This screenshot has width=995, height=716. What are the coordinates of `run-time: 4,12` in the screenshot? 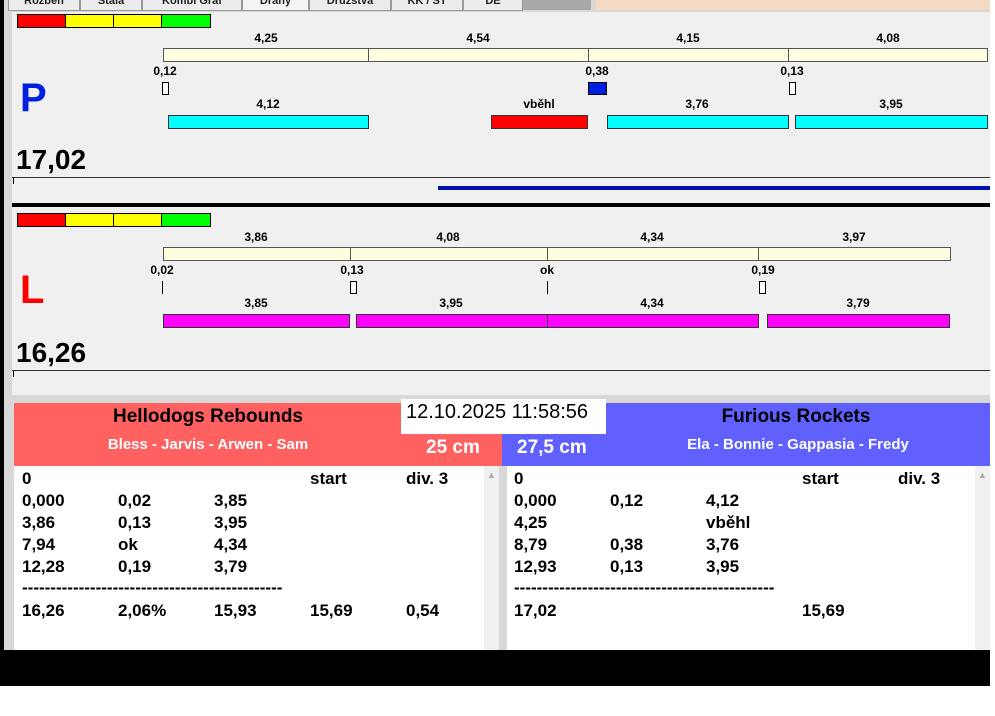 It's located at (268, 104).